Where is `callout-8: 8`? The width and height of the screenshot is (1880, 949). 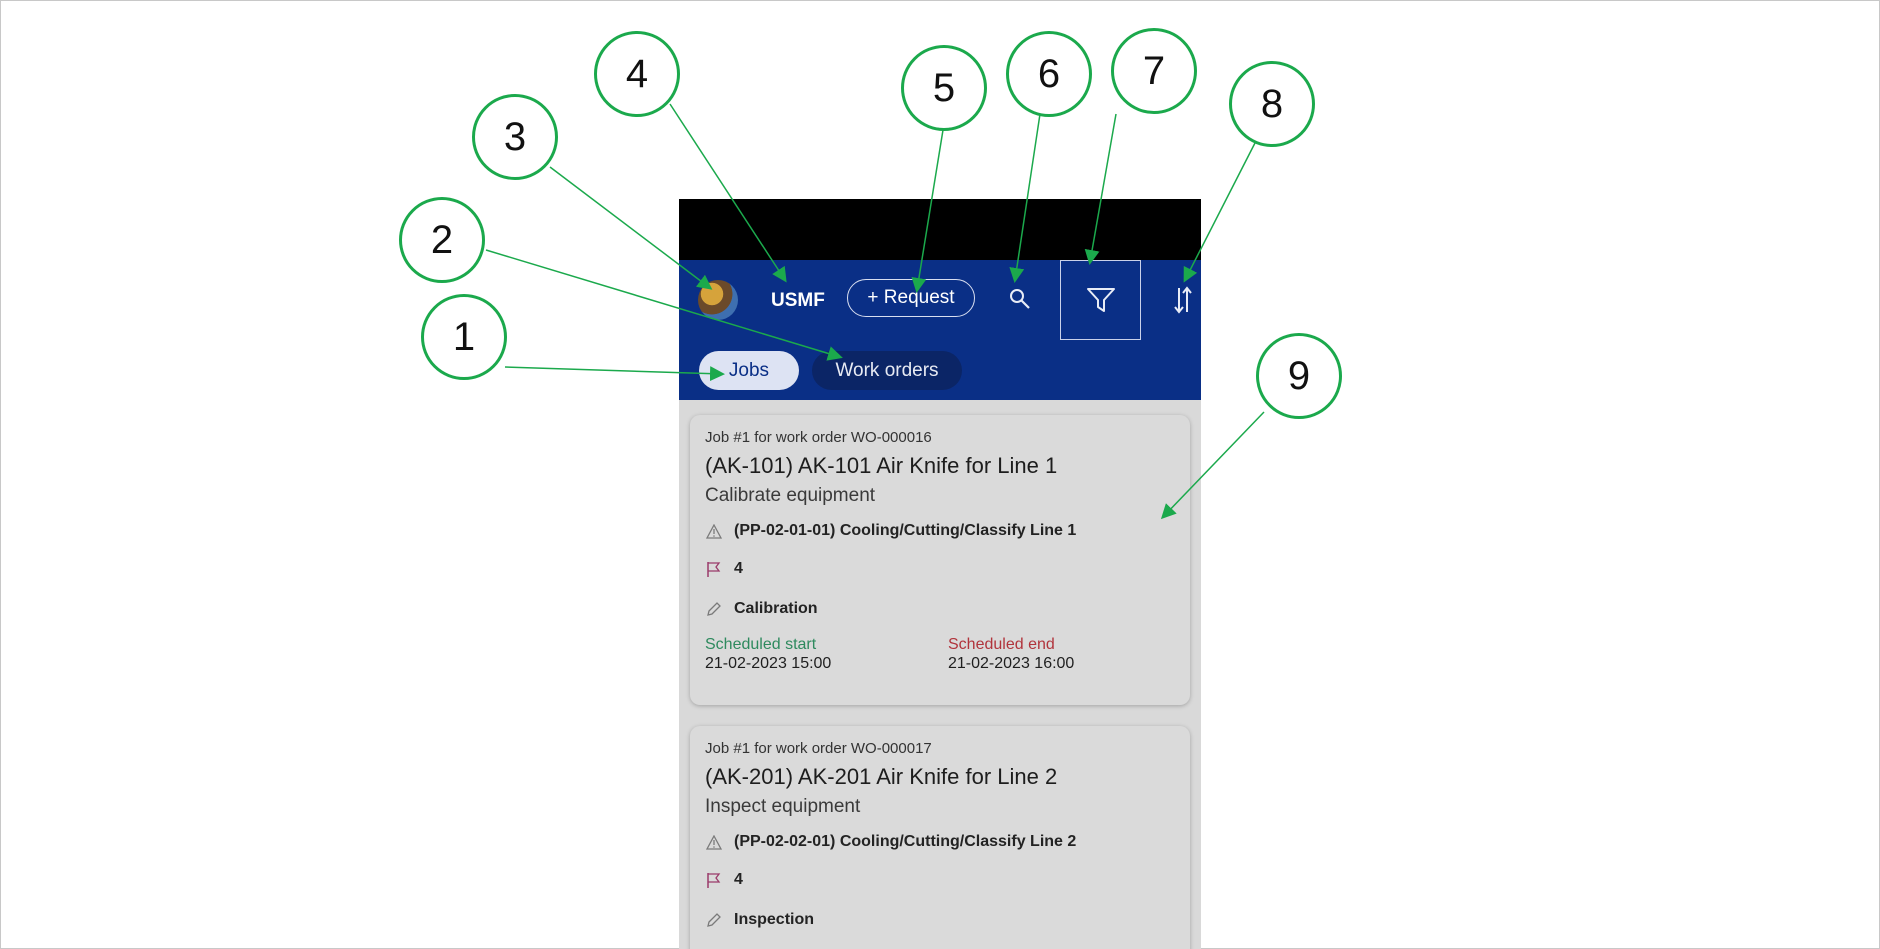
callout-8: 8 is located at coordinates (1272, 104).